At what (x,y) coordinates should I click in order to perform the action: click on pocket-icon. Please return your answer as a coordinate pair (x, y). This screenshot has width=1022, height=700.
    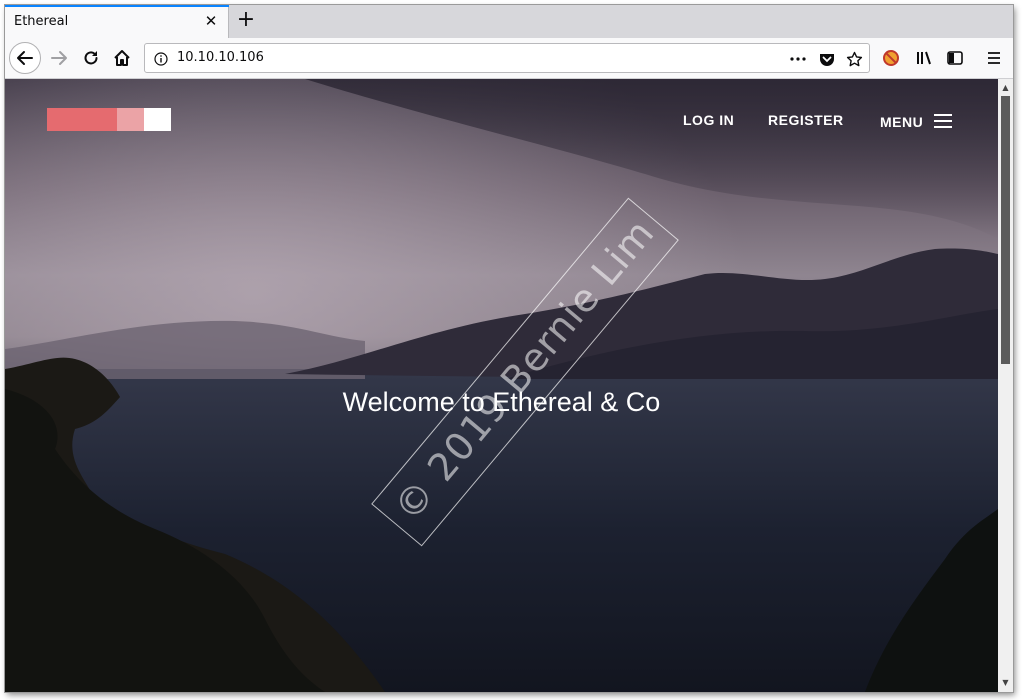
    Looking at the image, I should click on (827, 59).